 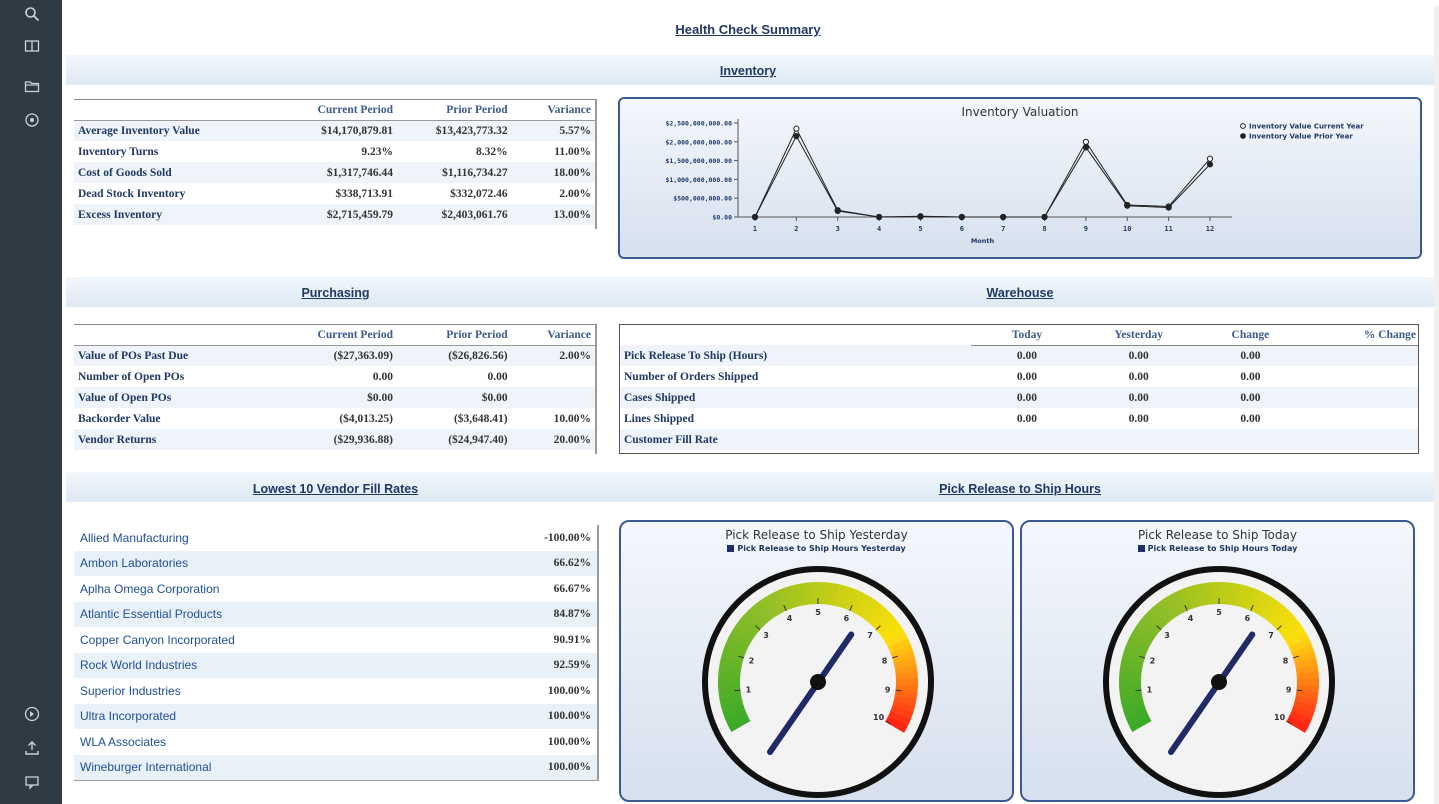 I want to click on gauge-legend: Pick Release to Ship Hours Today, so click(x=1217, y=548).